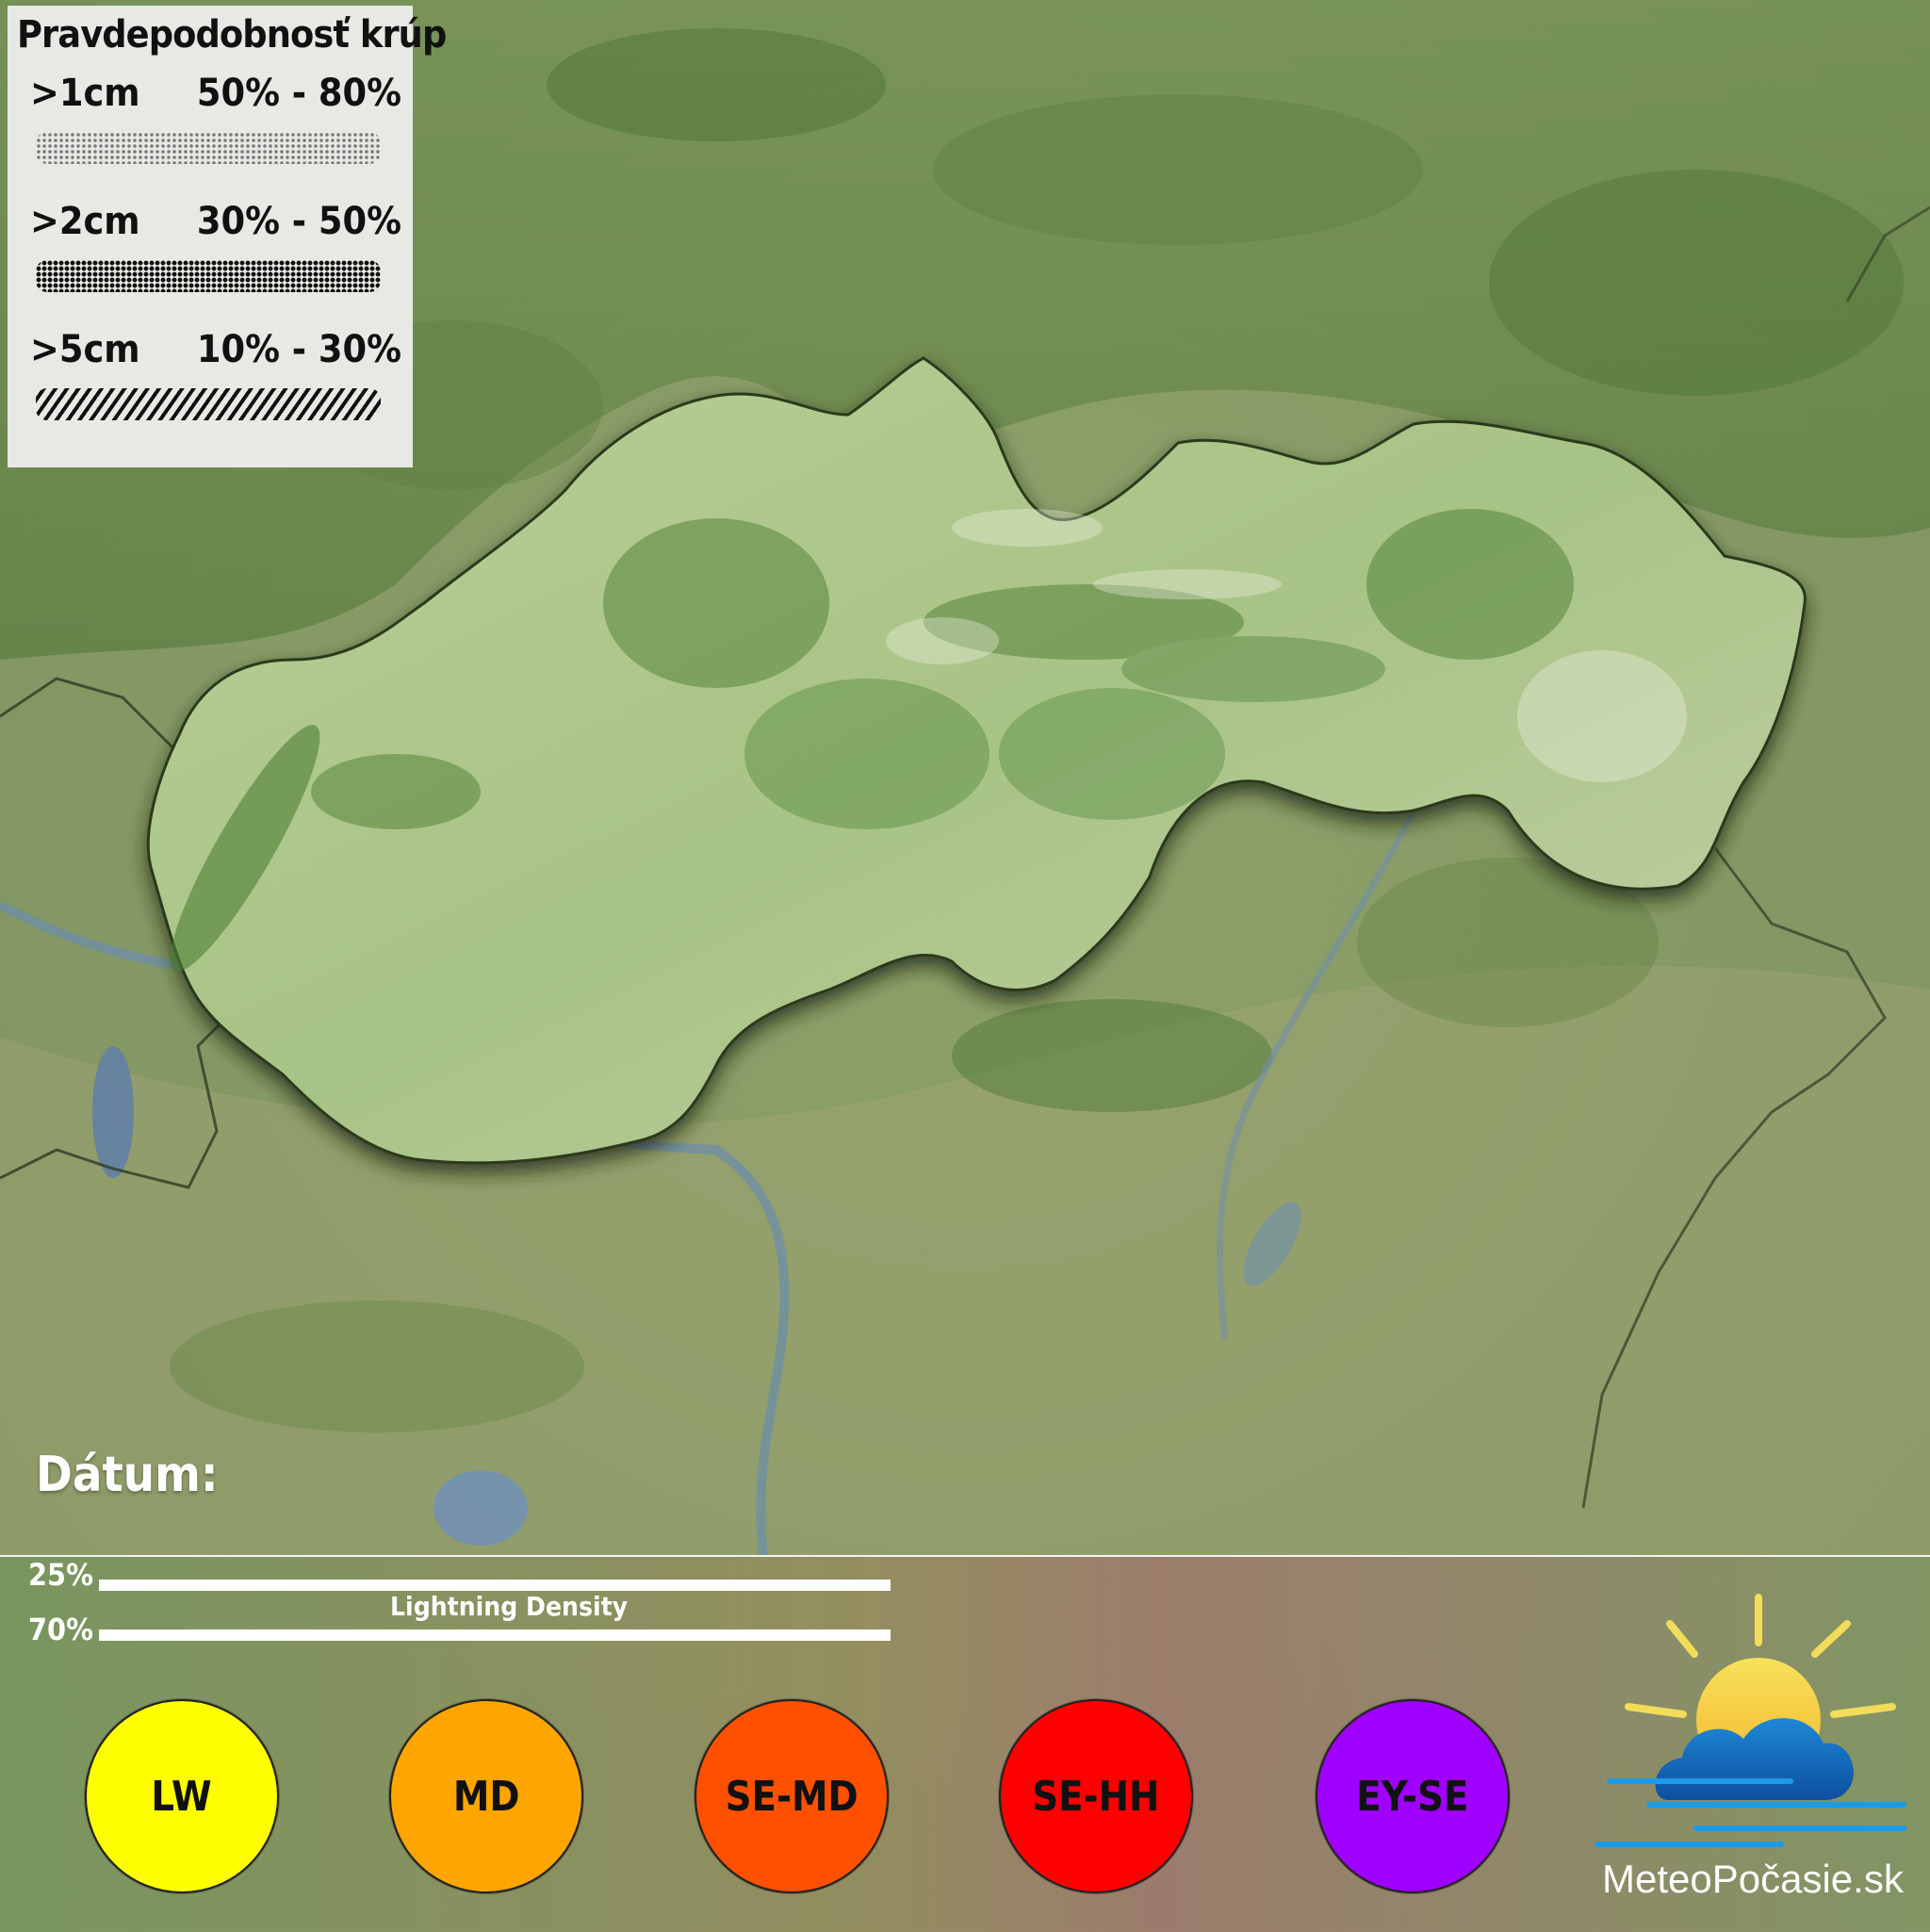 The height and width of the screenshot is (1932, 1930). I want to click on level-se-md: SE-MD, so click(792, 1796).